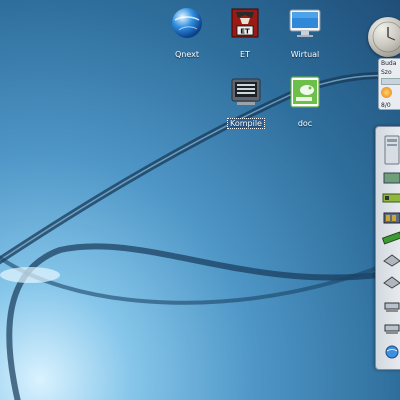  I want to click on memory-card-icon, so click(391, 218).